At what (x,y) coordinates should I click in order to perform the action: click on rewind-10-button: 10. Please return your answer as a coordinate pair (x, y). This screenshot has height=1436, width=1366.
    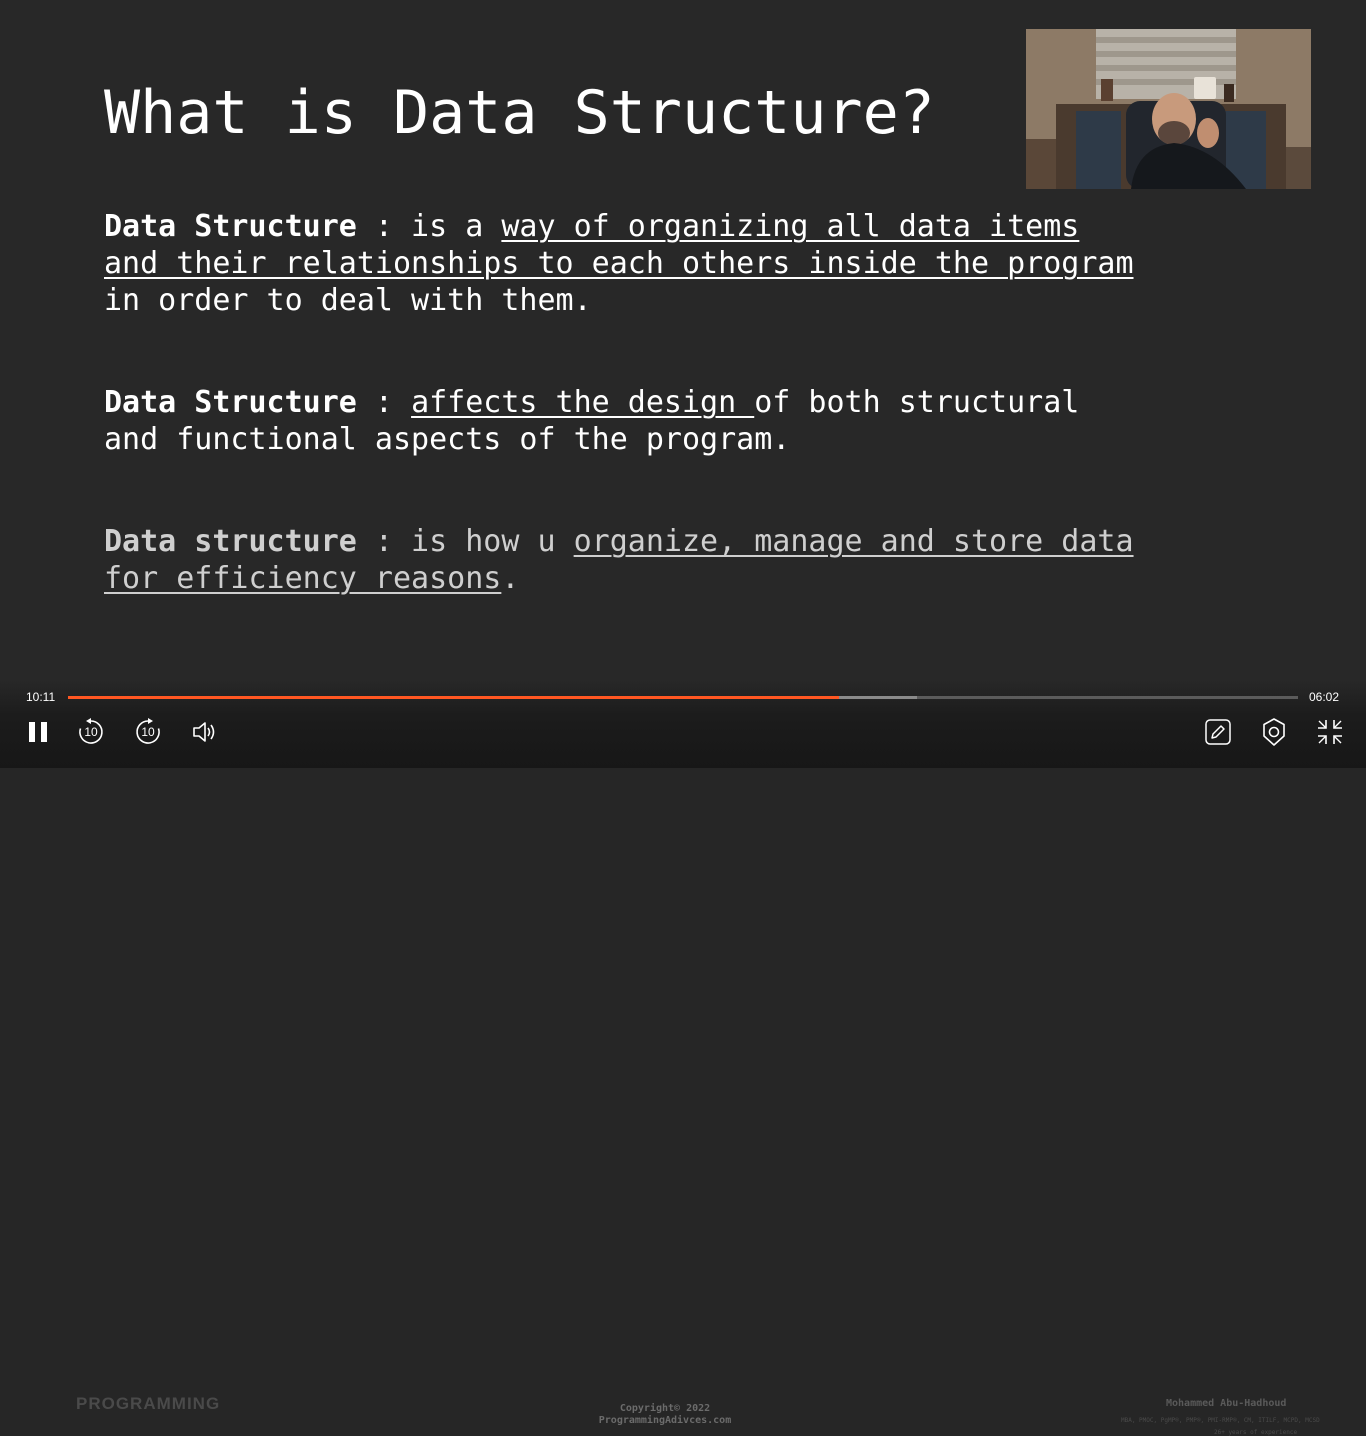
    Looking at the image, I should click on (91, 732).